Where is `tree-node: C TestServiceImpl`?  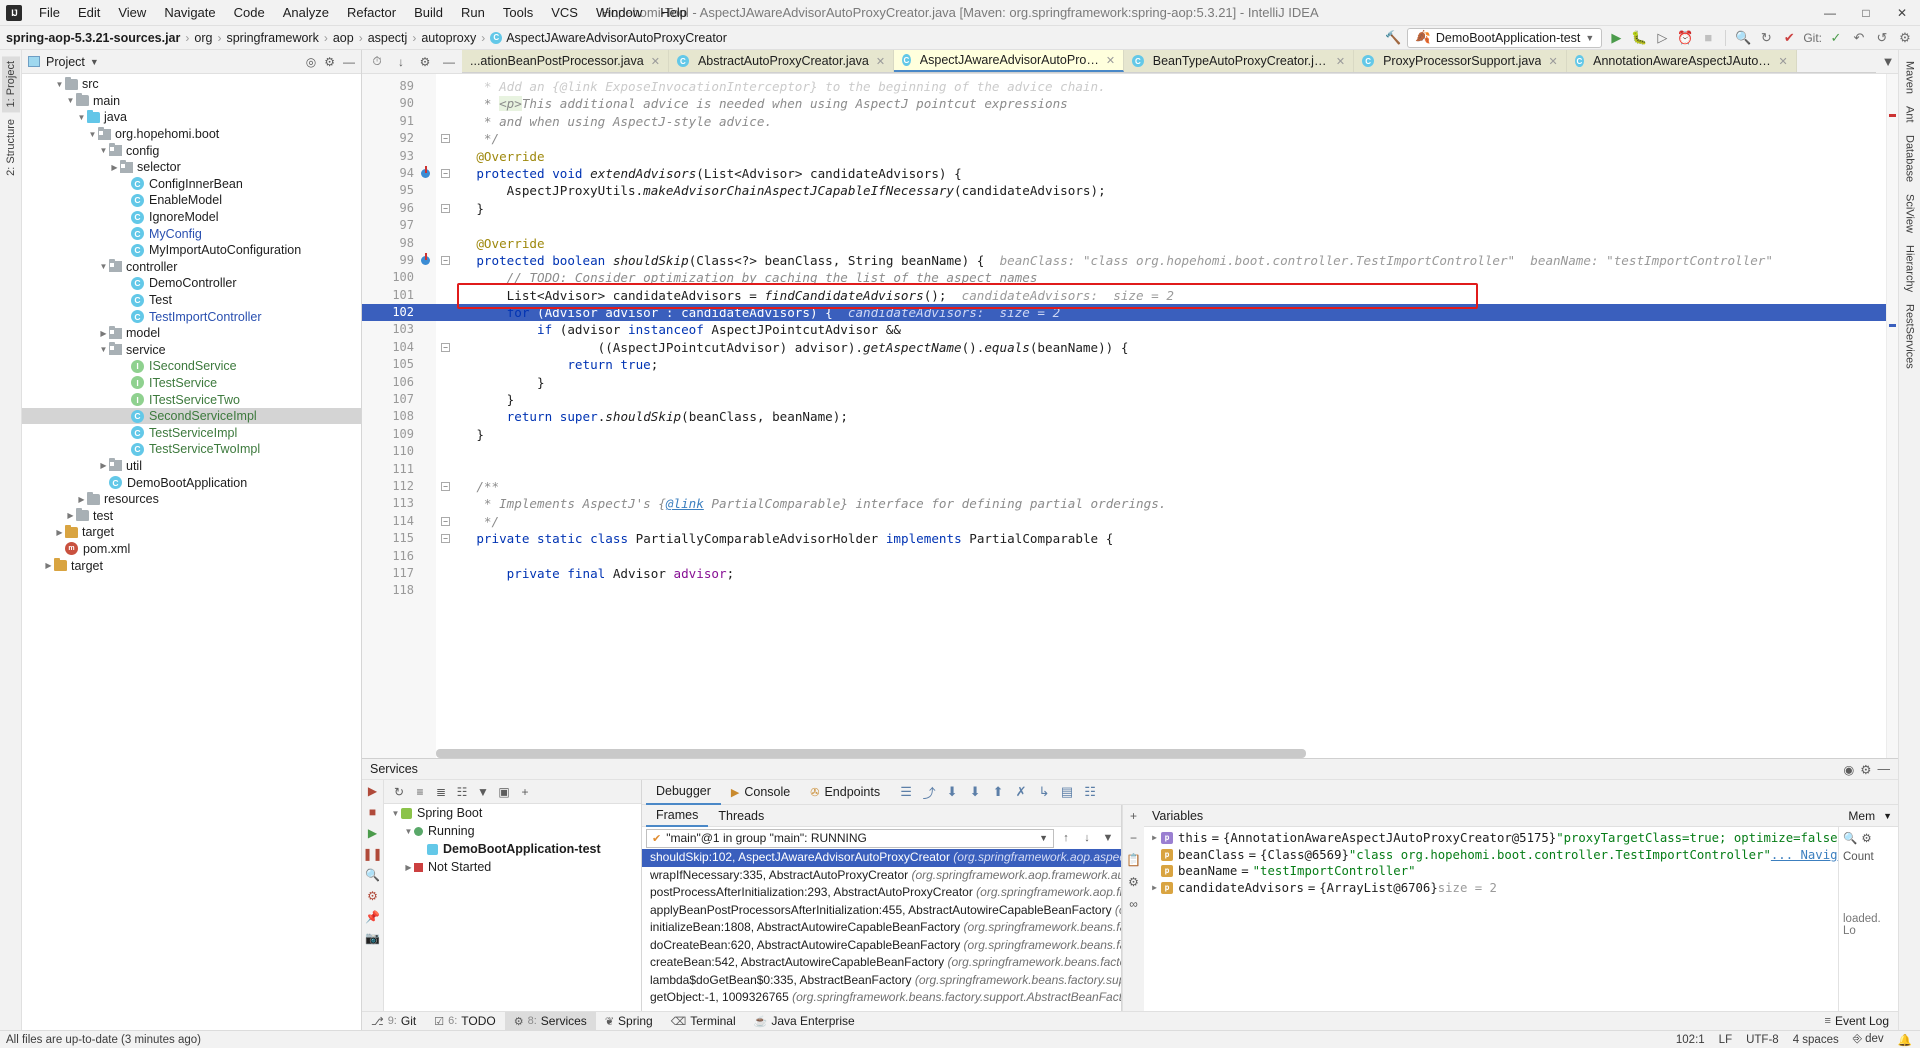 tree-node: C TestServiceImpl is located at coordinates (191, 432).